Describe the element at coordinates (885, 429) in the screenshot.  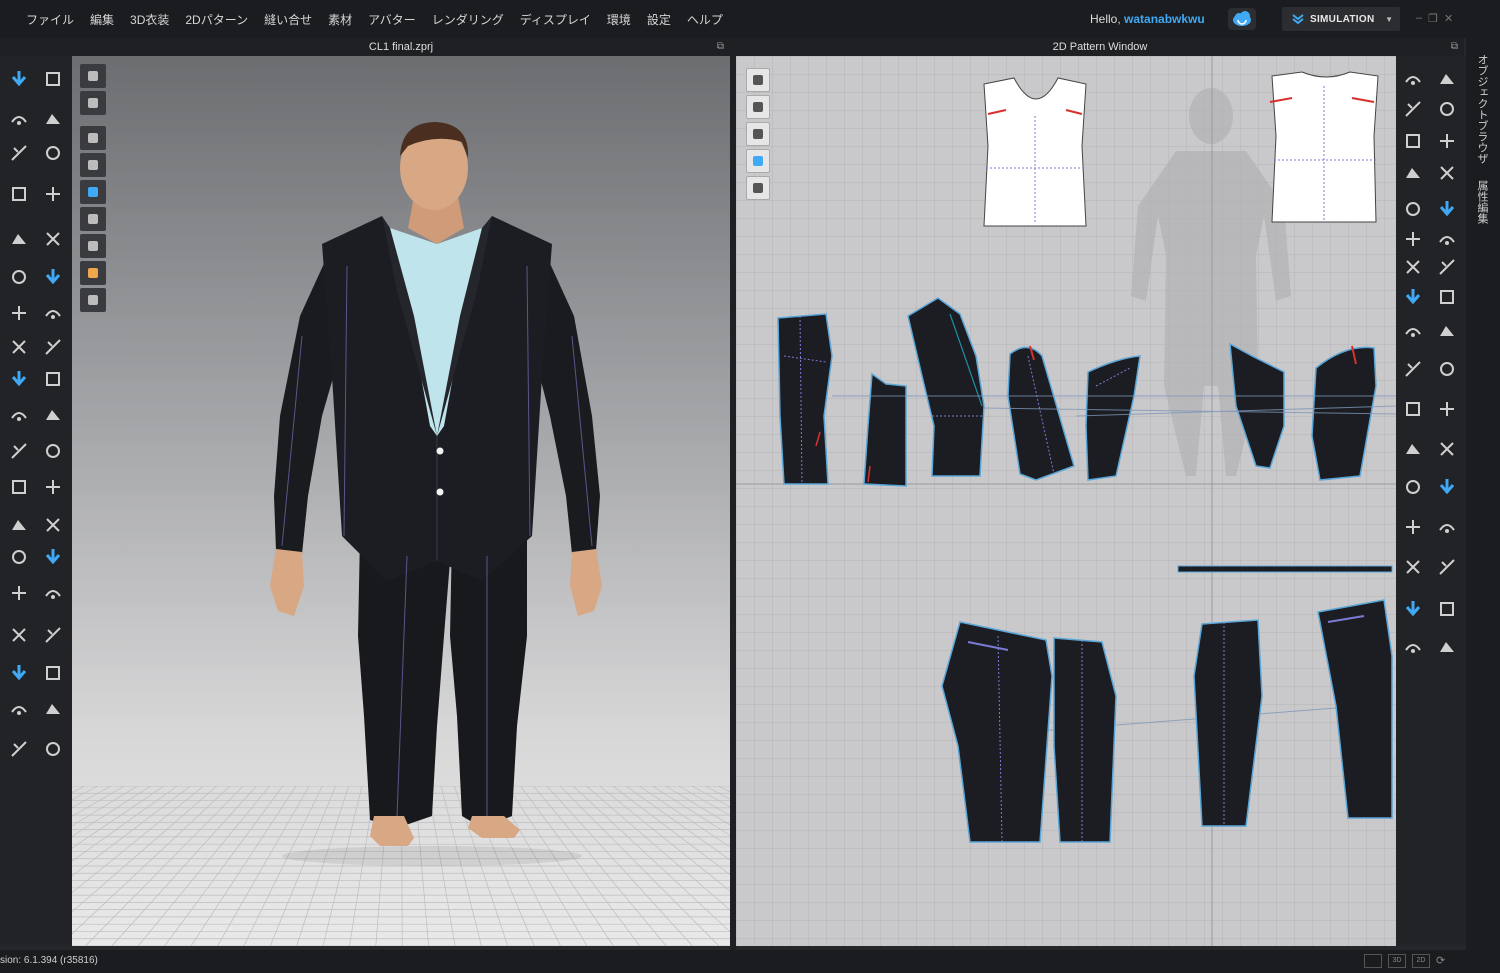
I see `pattern-piece-jacket-side` at that location.